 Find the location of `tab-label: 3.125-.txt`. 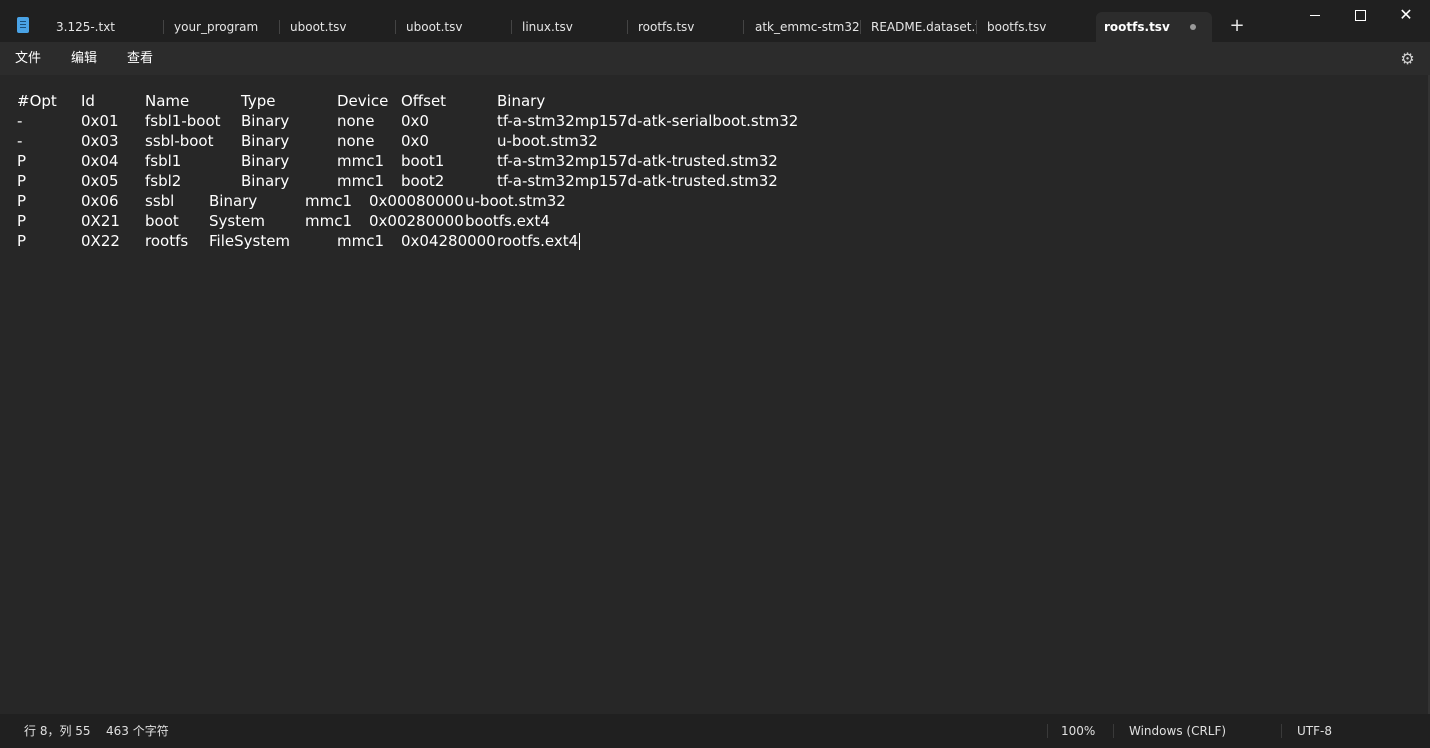

tab-label: 3.125-.txt is located at coordinates (86, 27).